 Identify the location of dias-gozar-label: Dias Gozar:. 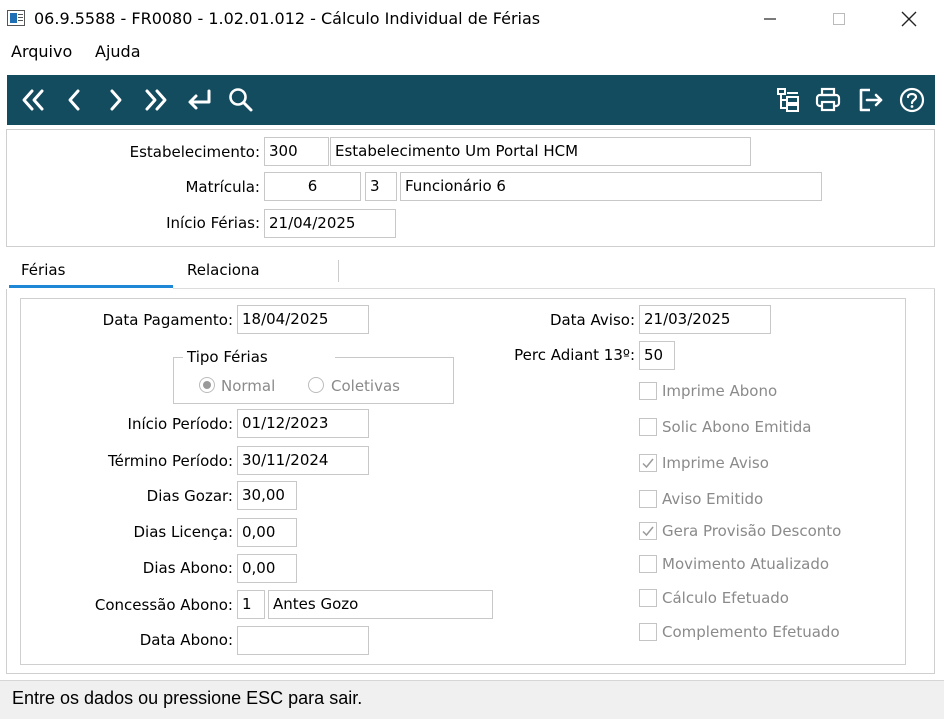
(189, 496).